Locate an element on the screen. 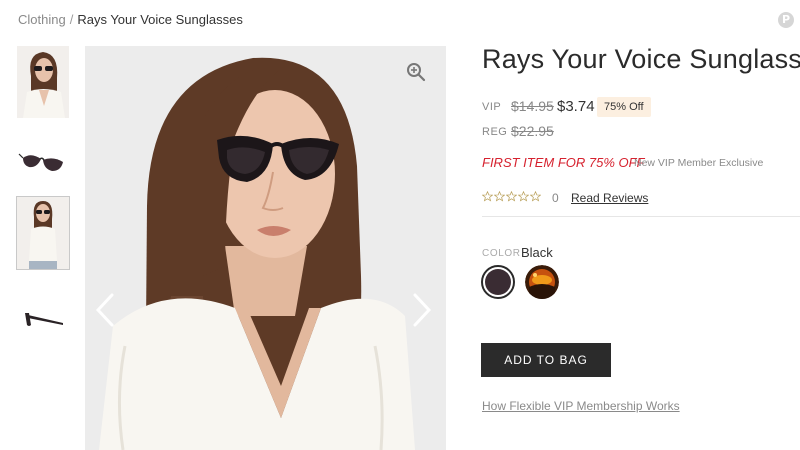  vip-original-price: $14.95 is located at coordinates (532, 106).